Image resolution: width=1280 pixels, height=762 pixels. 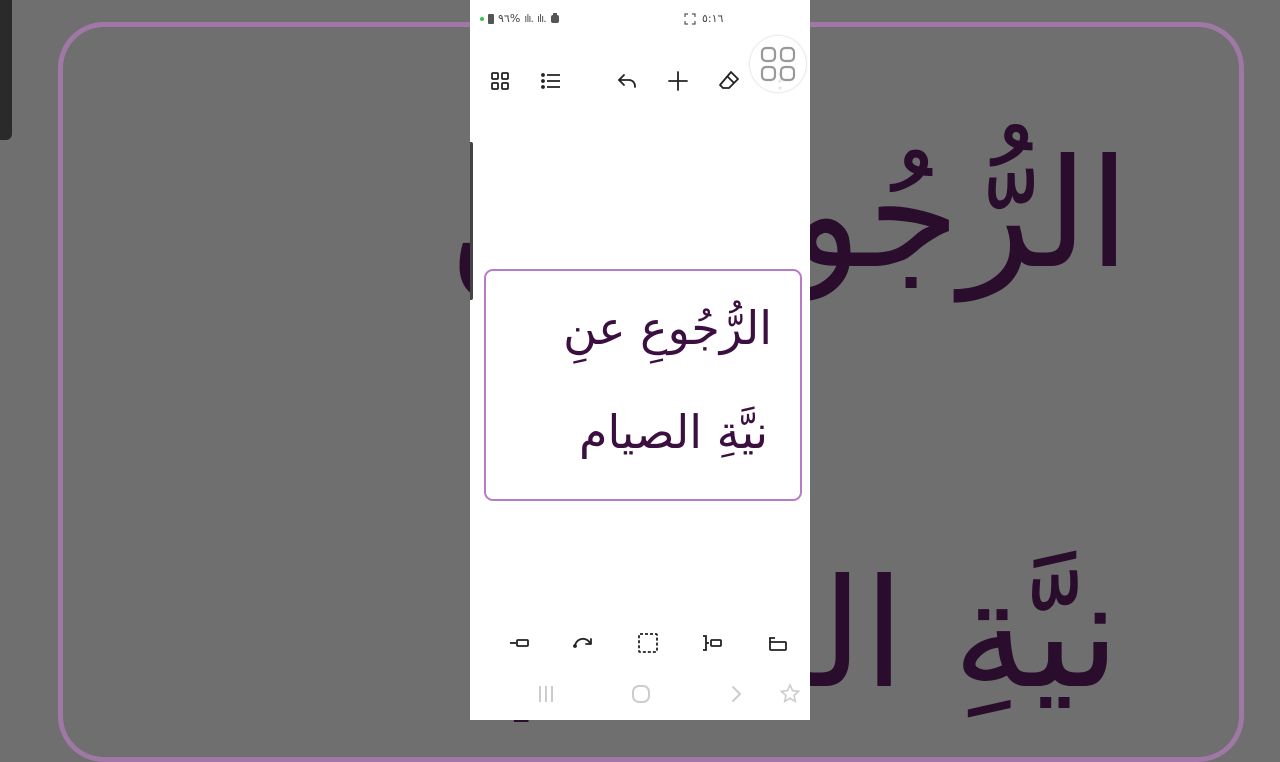 What do you see at coordinates (6, 70) in the screenshot?
I see `background-edge-tab` at bounding box center [6, 70].